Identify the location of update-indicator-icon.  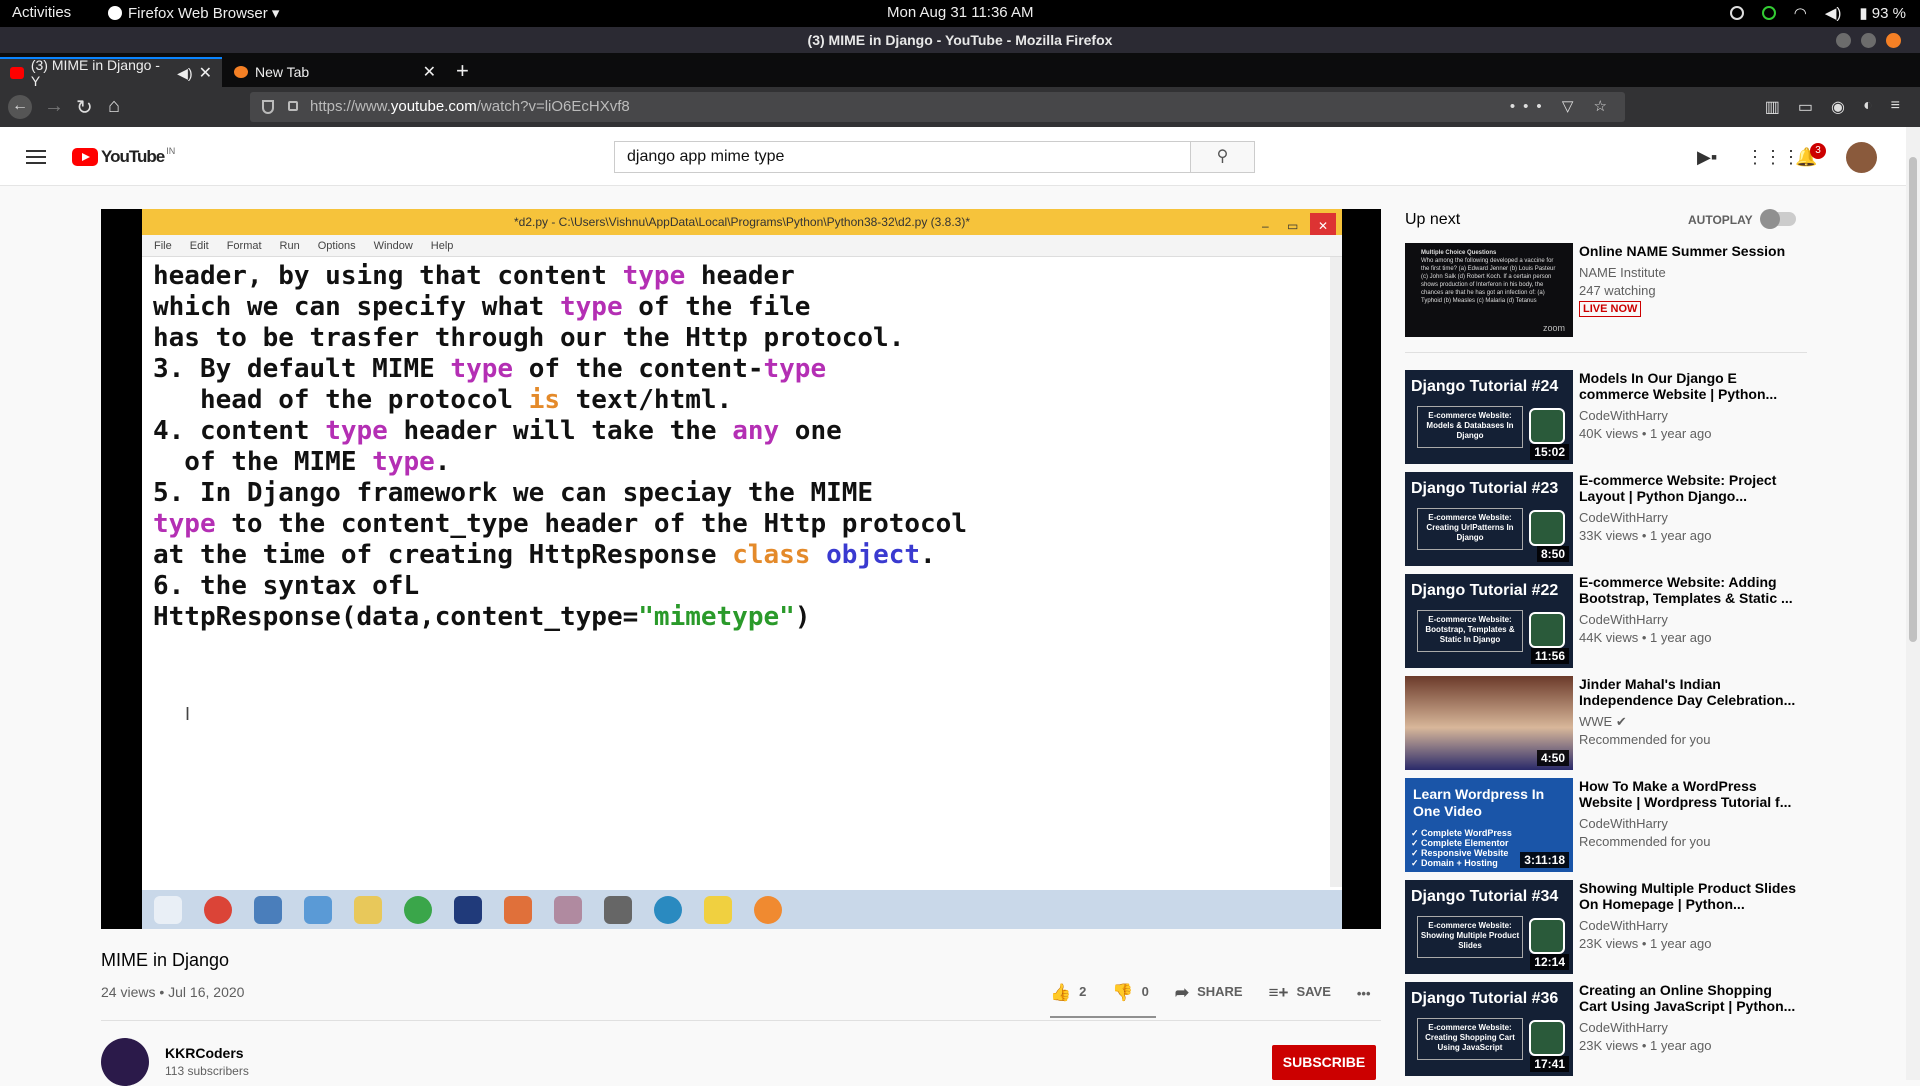
(1768, 13).